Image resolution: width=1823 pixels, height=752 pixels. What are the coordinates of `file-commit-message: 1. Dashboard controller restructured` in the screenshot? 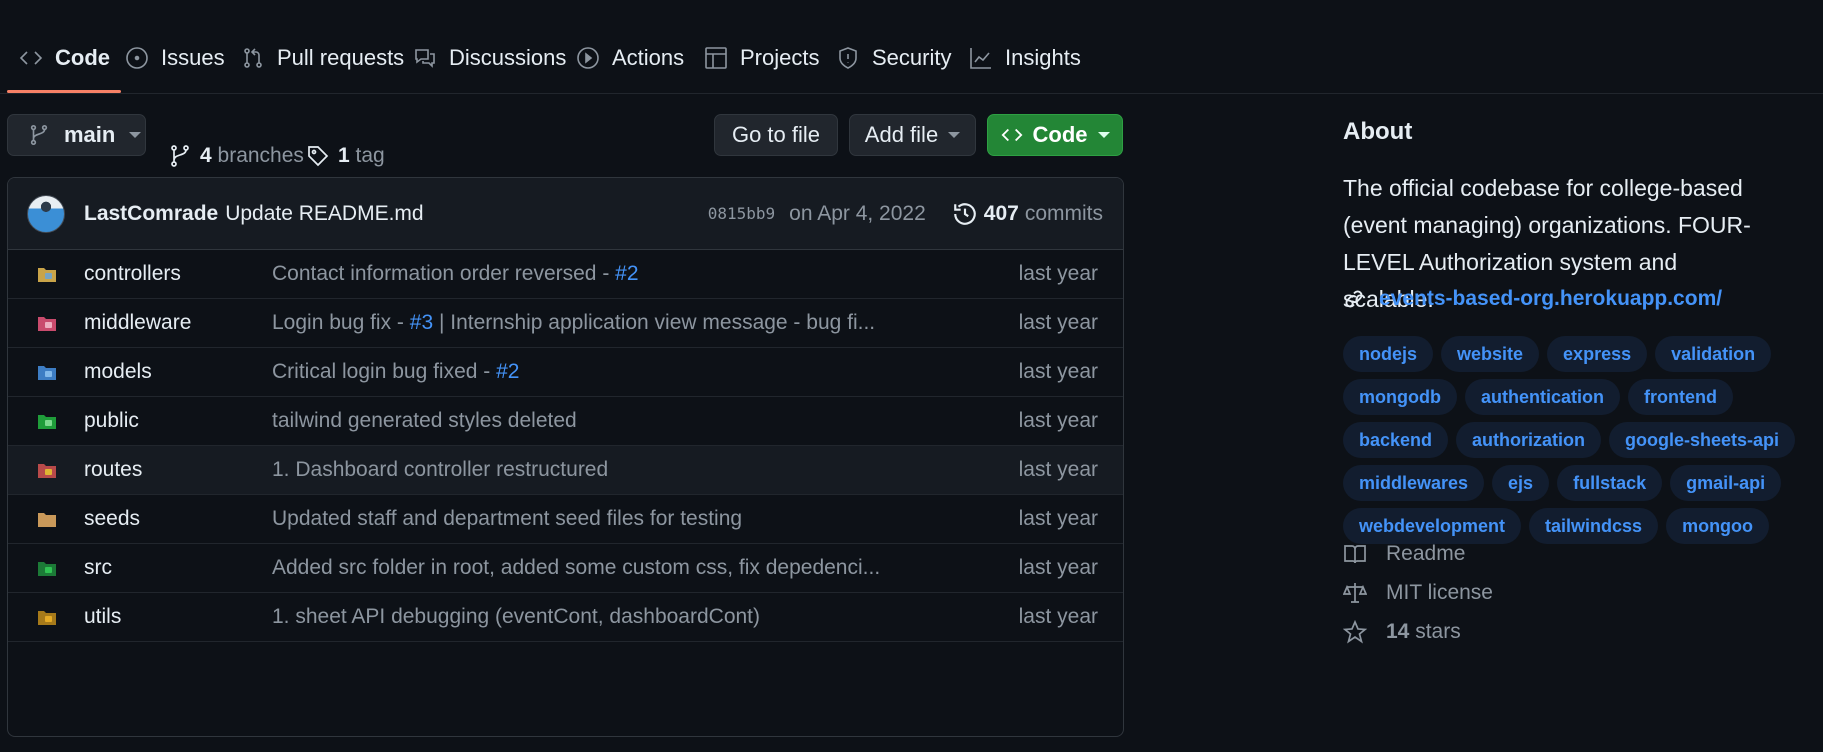 It's located at (440, 470).